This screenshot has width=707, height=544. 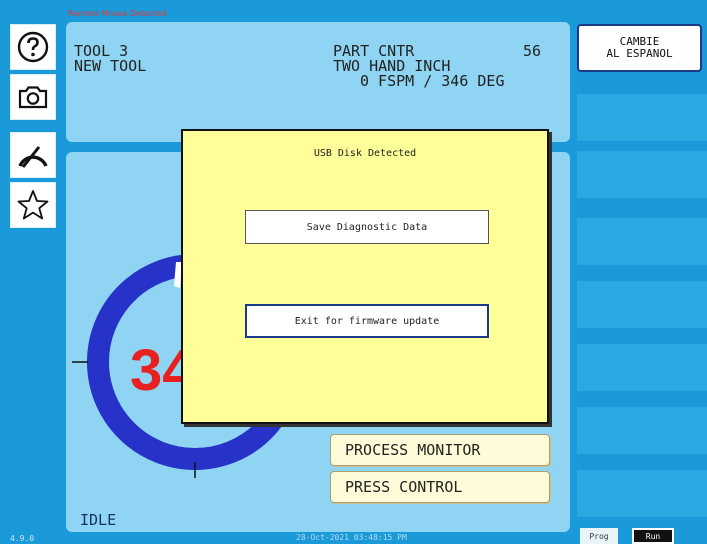 I want to click on star-icon, so click(x=33, y=205).